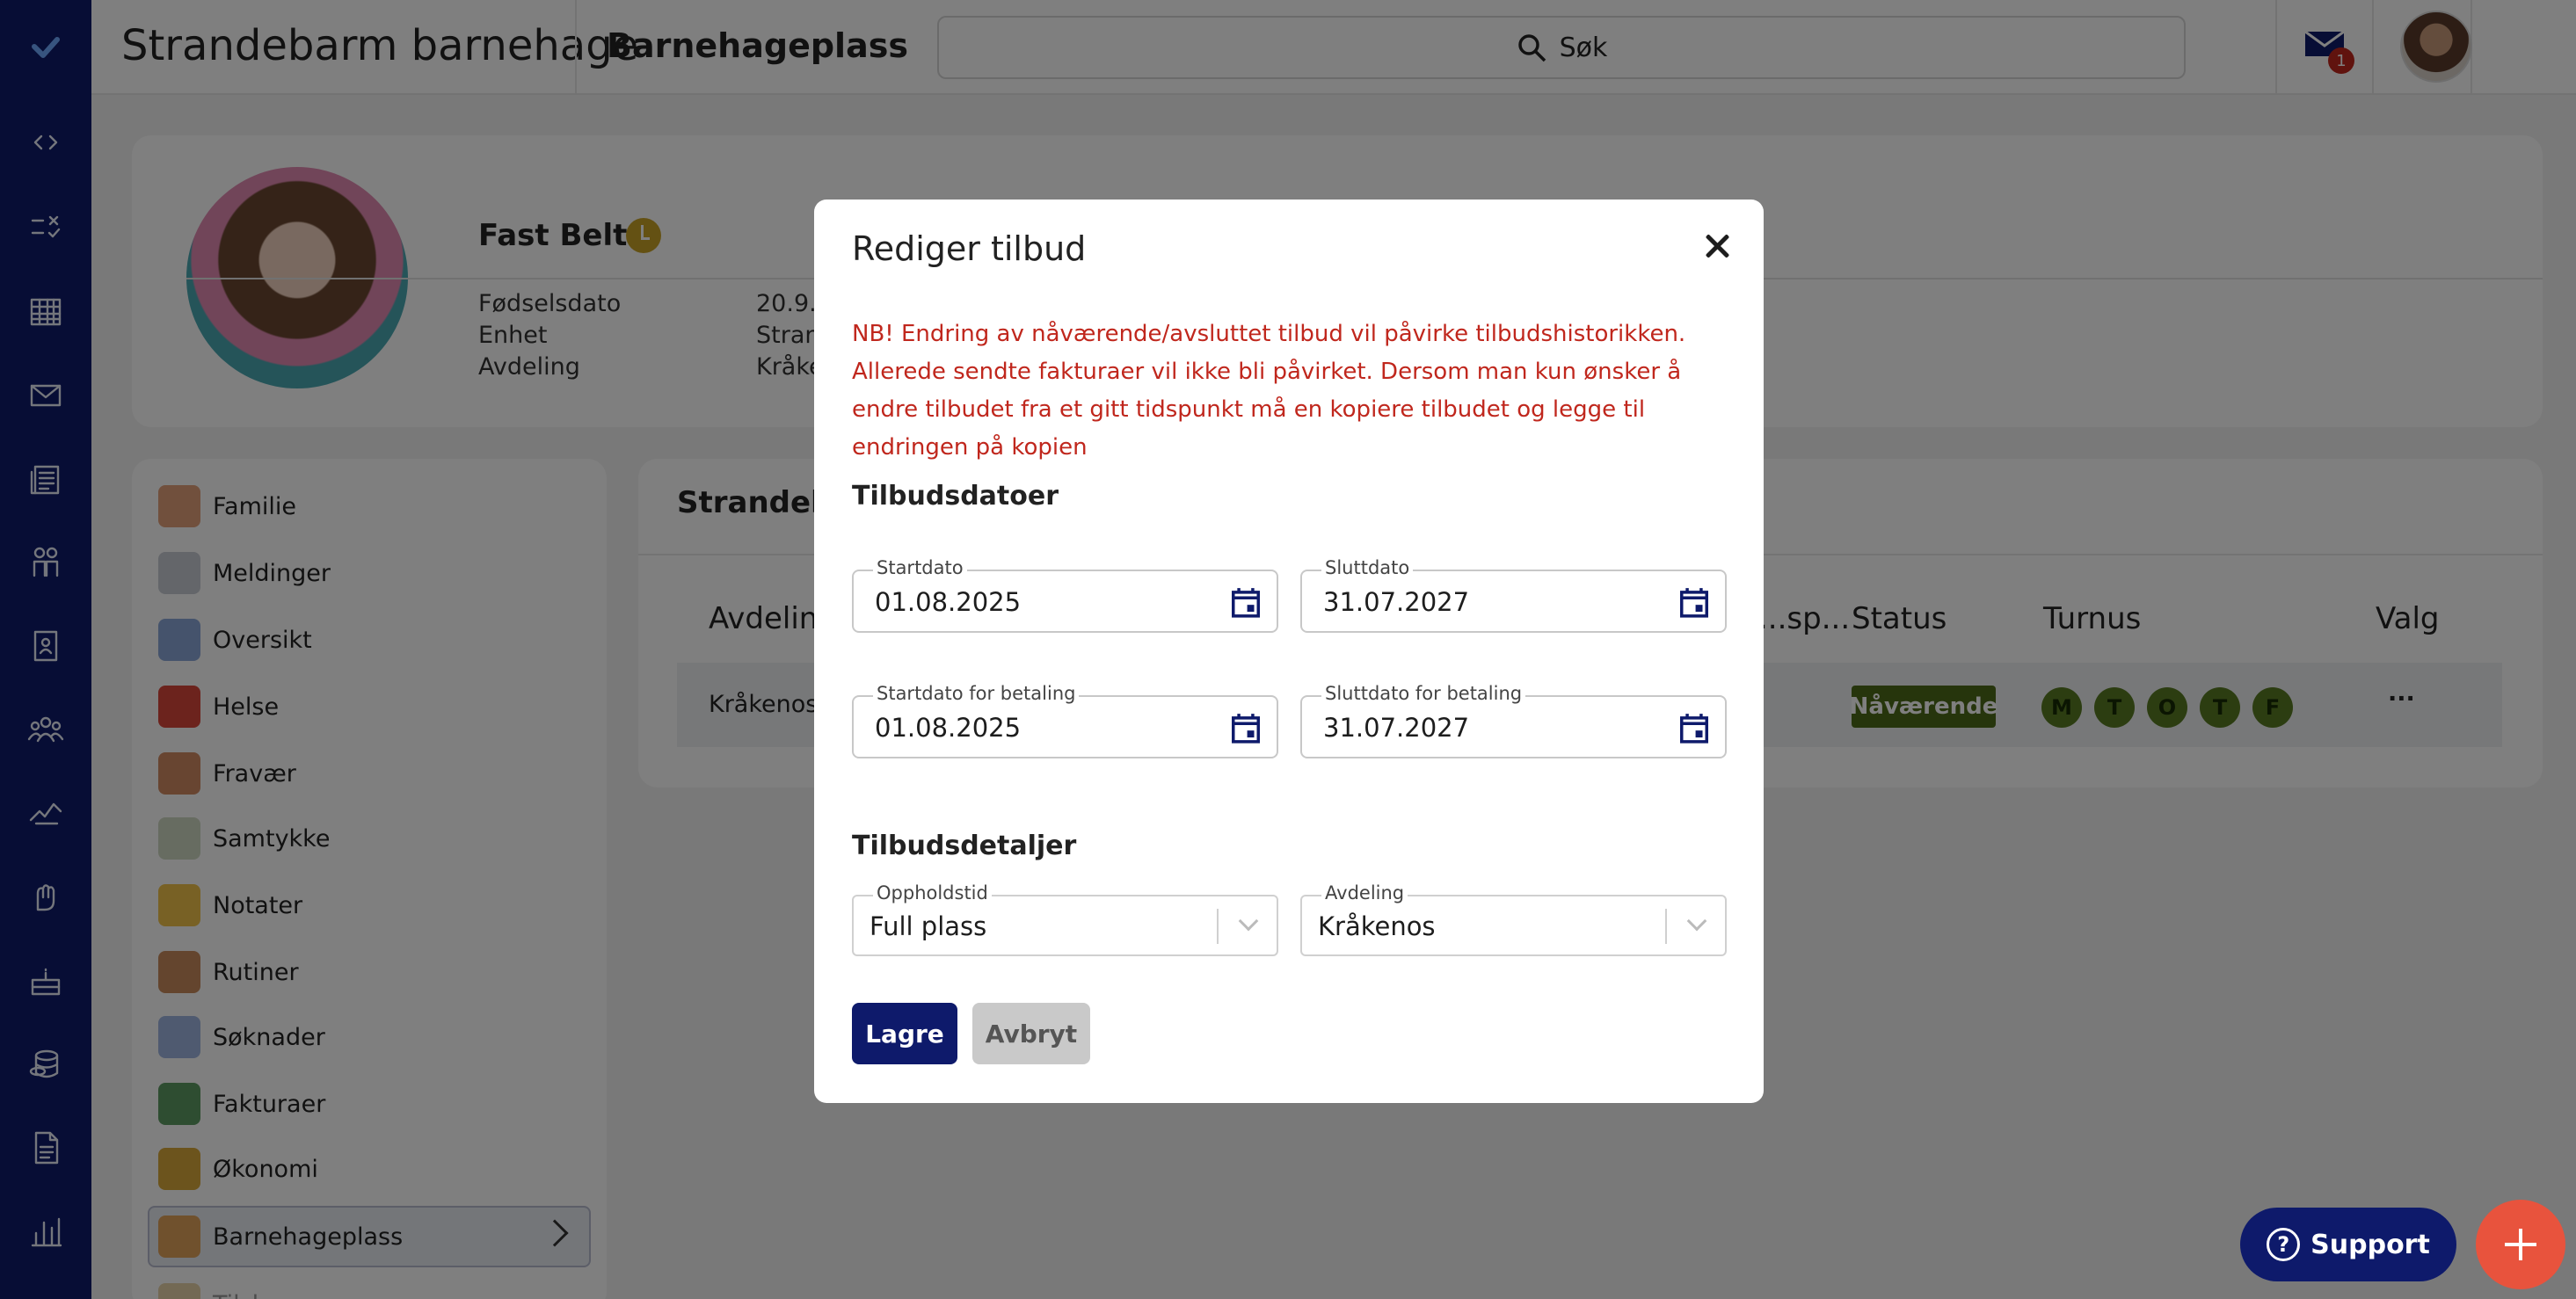  Describe the element at coordinates (1031, 1033) in the screenshot. I see `cancel-button: Avbryt` at that location.